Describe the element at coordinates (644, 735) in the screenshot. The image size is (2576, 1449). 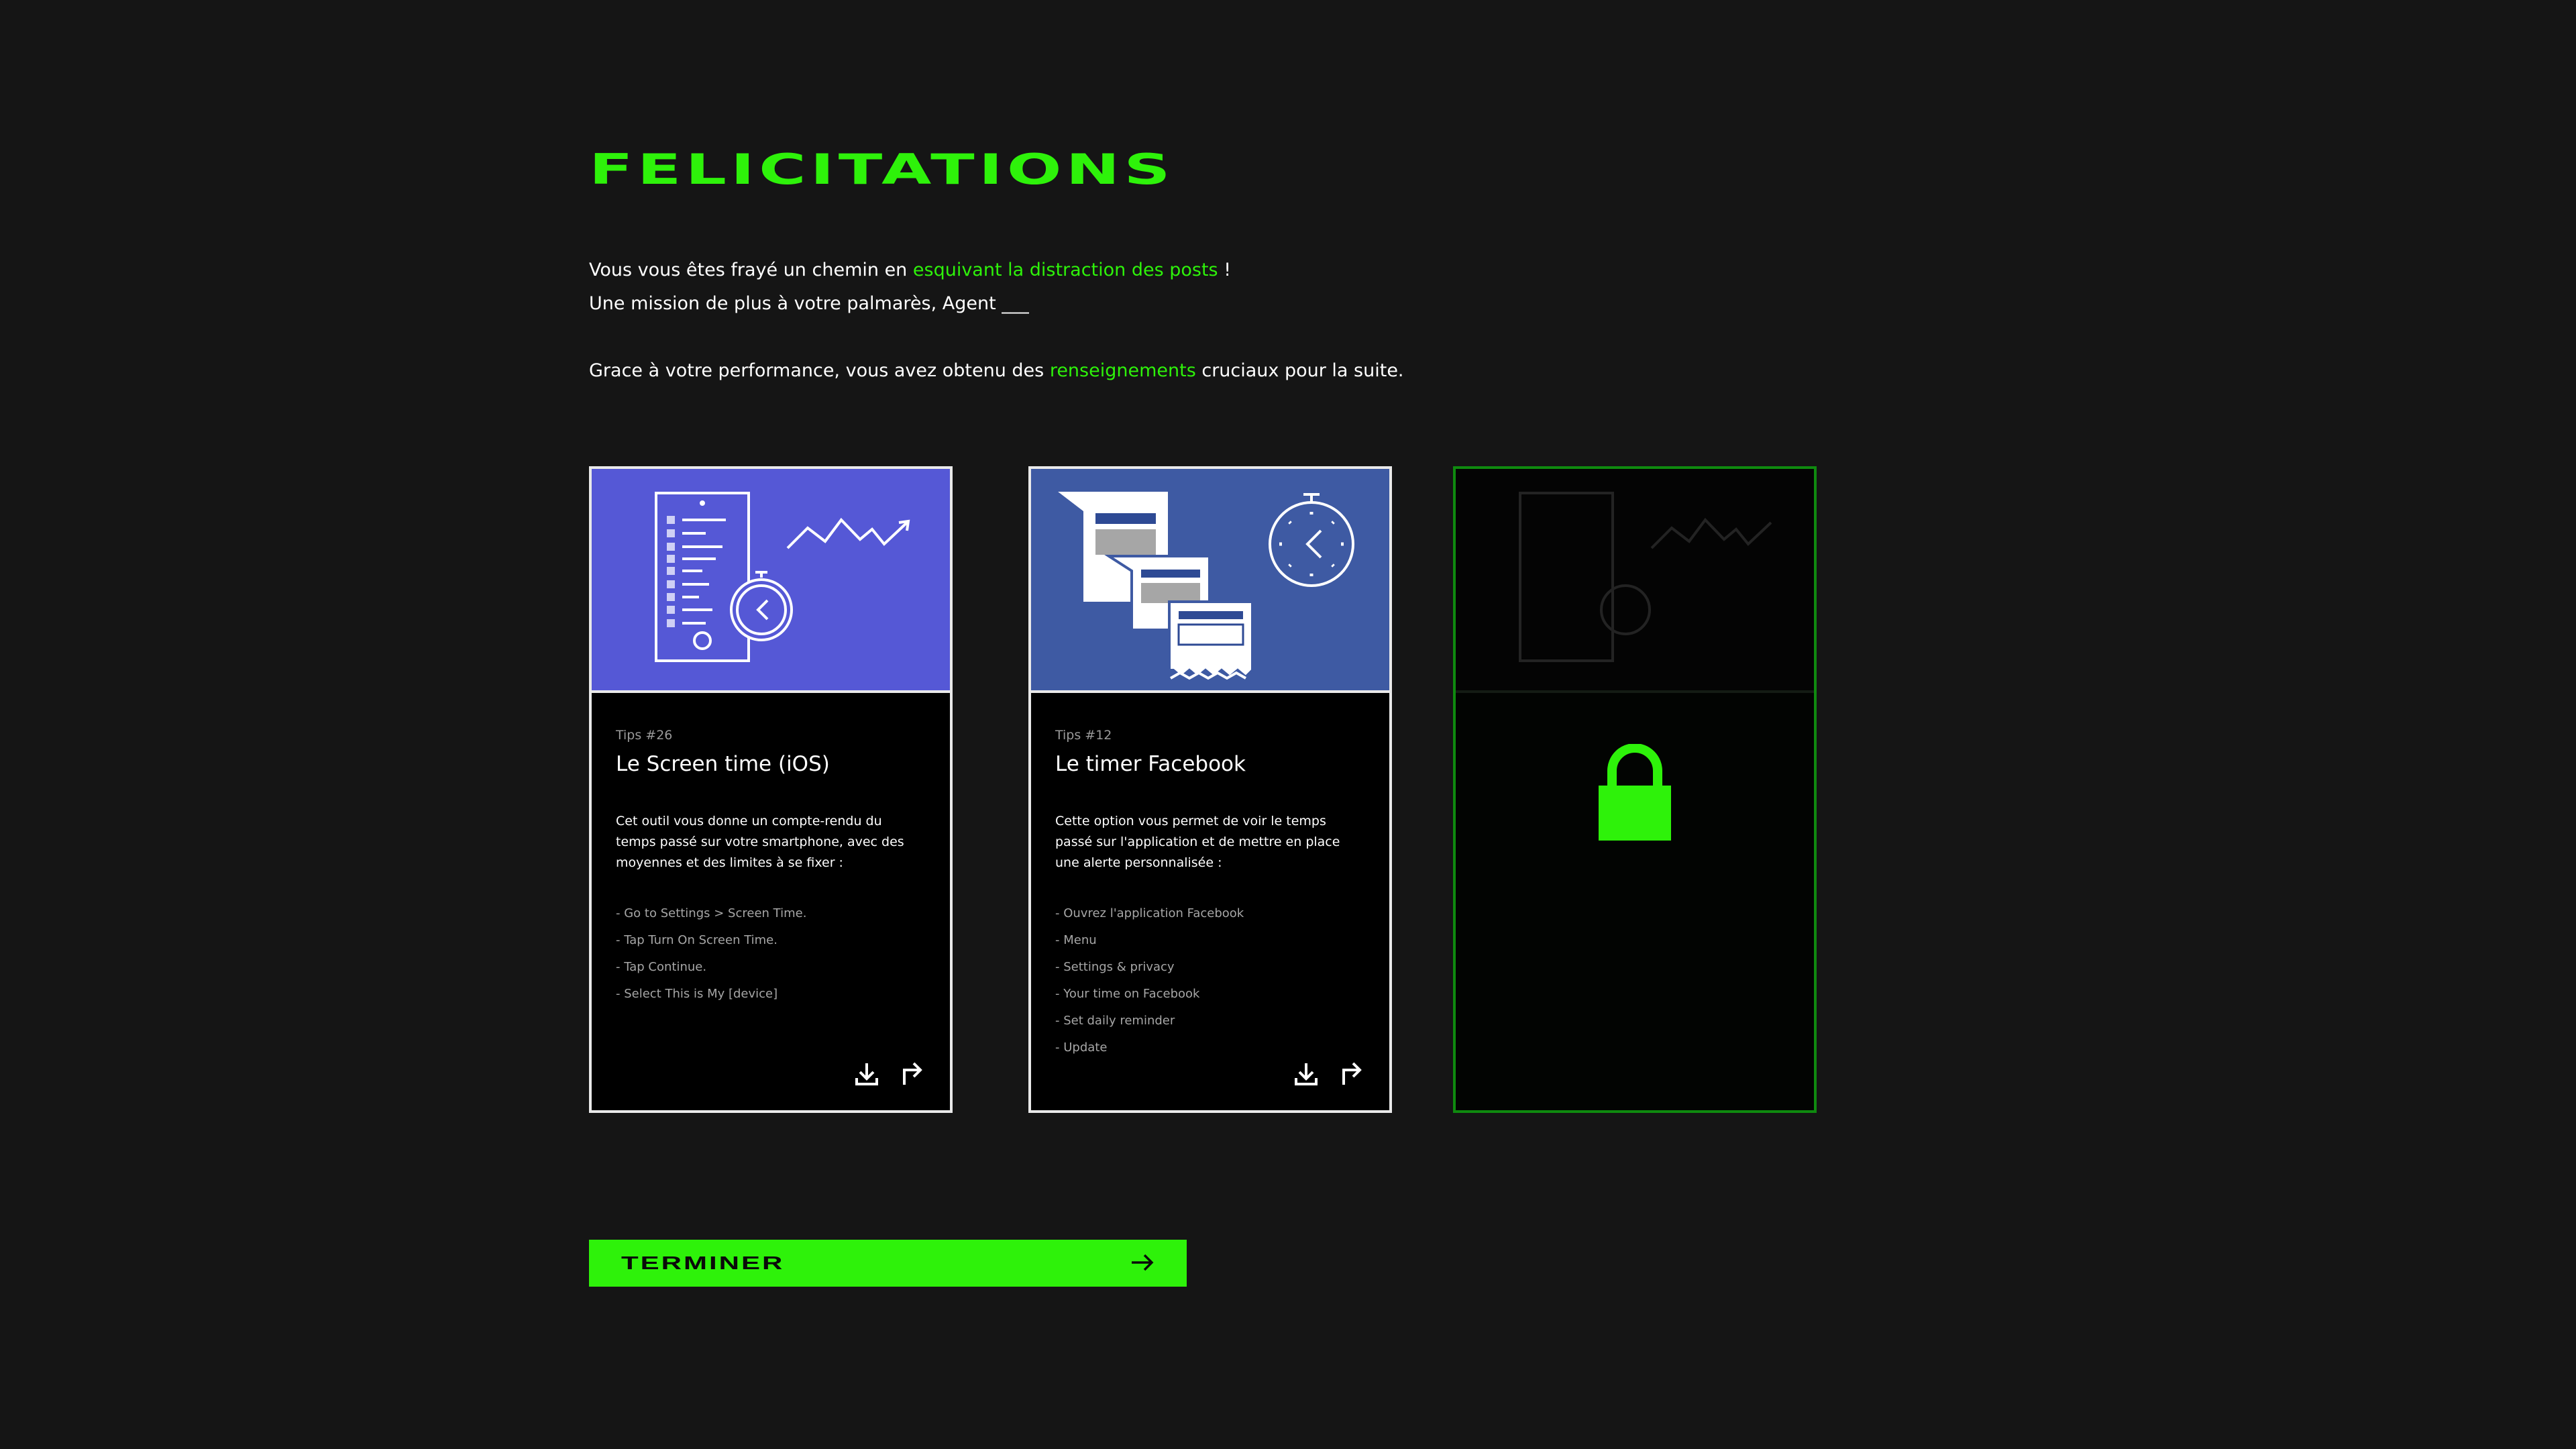
I see `tip-number: Tips #26` at that location.